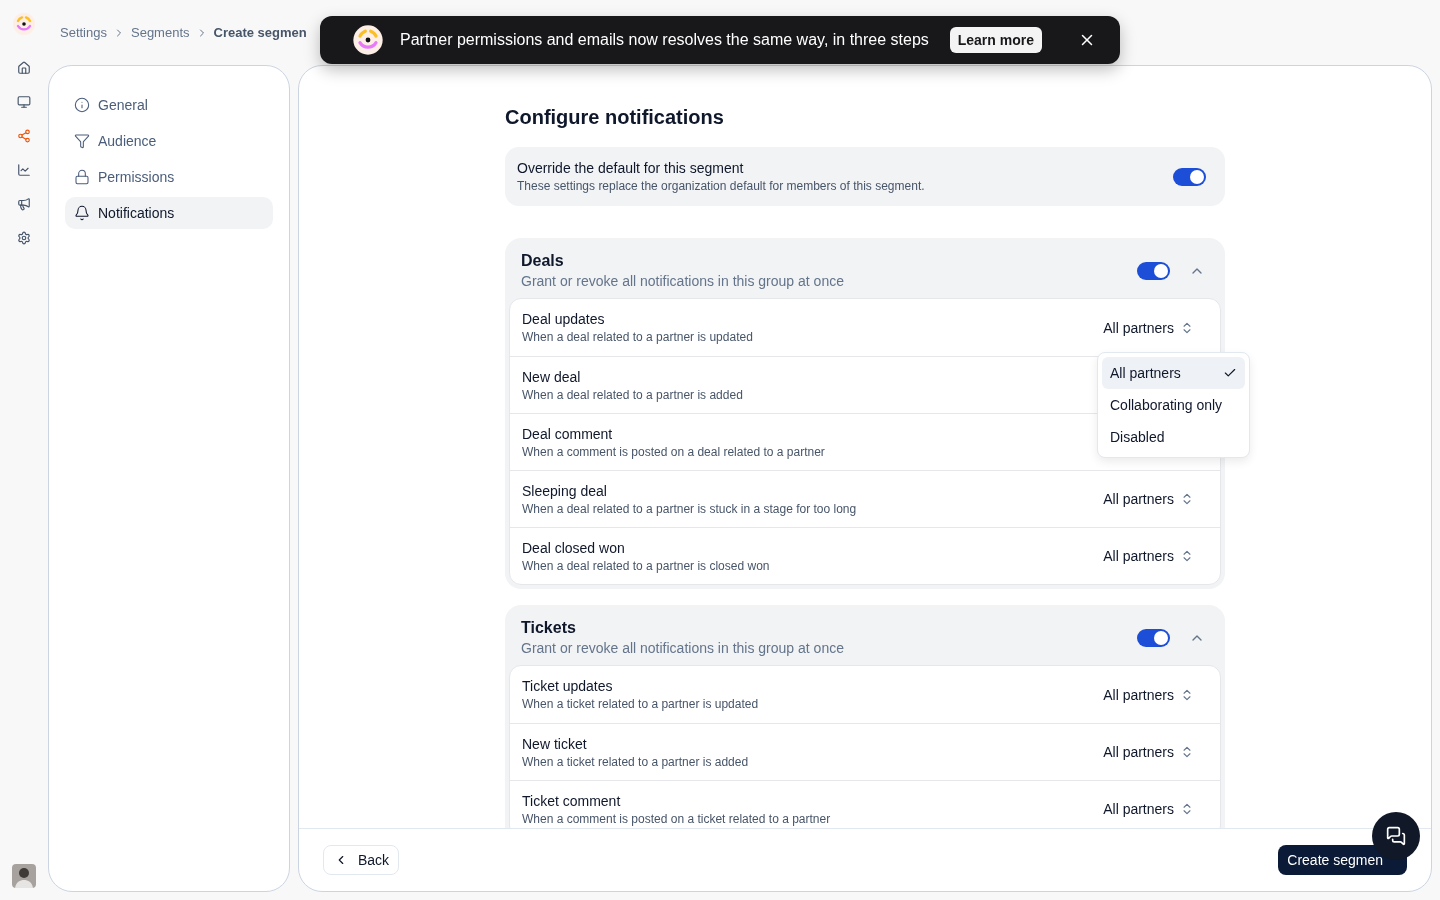  I want to click on breadcrumb-link: Settings, so click(83, 32).